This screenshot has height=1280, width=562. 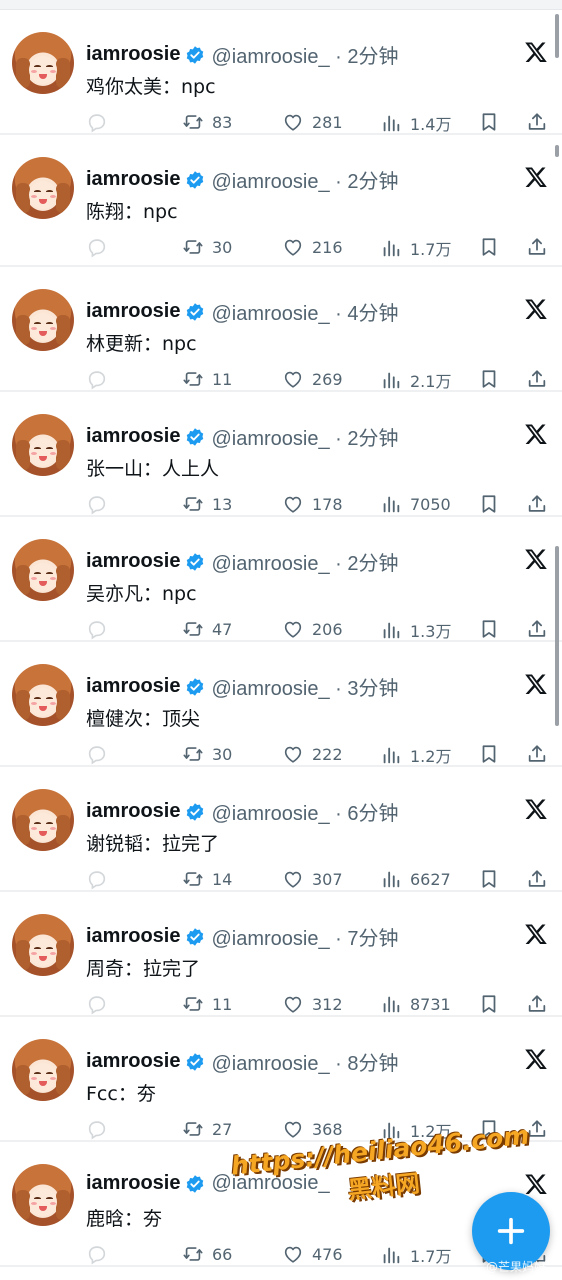 I want to click on top-strip, so click(x=281, y=5).